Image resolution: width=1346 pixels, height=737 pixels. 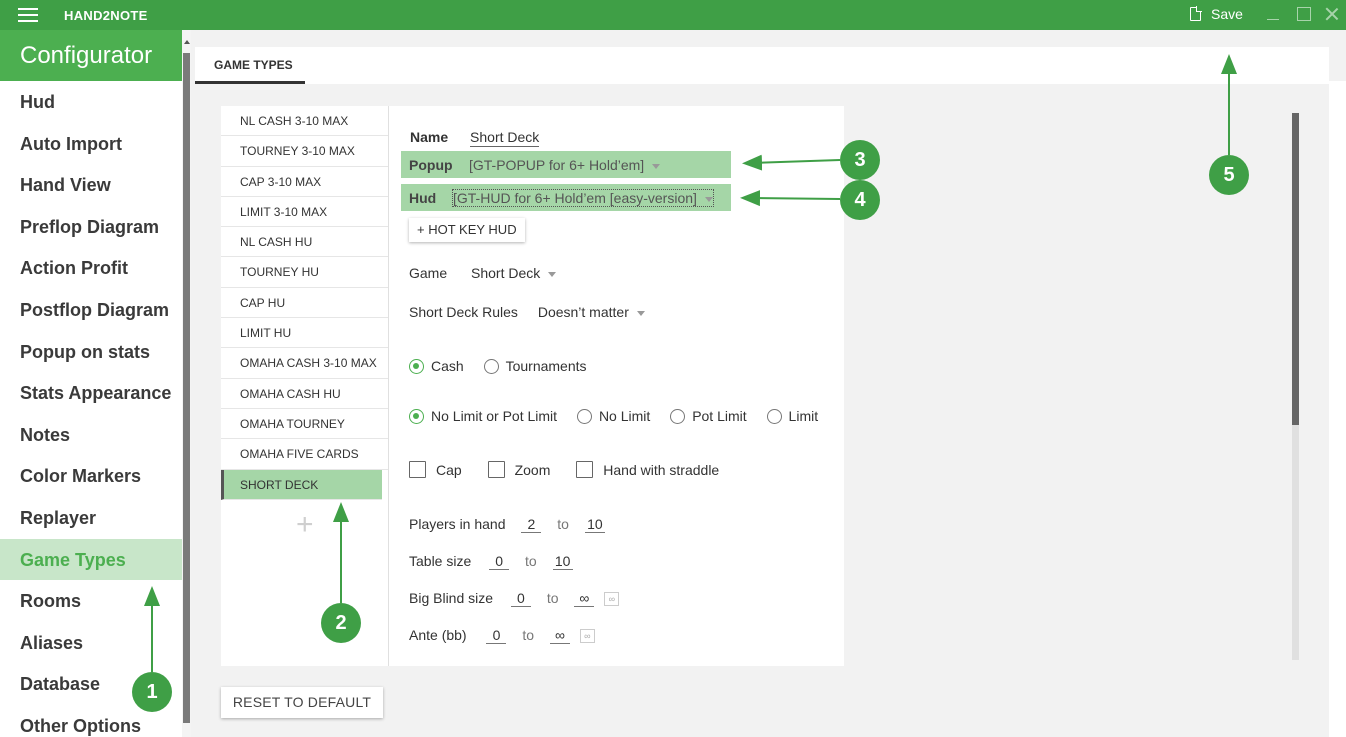 I want to click on players-in-hand-label: Players in hand, so click(x=457, y=524).